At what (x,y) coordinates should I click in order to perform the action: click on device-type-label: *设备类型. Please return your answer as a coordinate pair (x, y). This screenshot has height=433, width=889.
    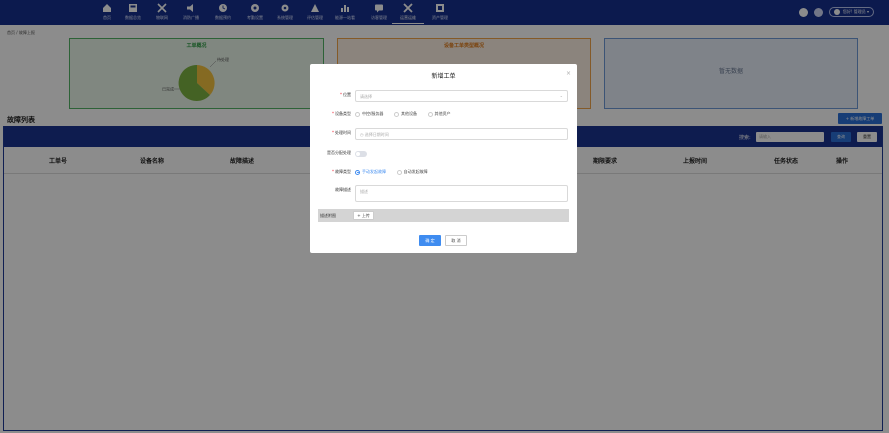
    Looking at the image, I should click on (341, 113).